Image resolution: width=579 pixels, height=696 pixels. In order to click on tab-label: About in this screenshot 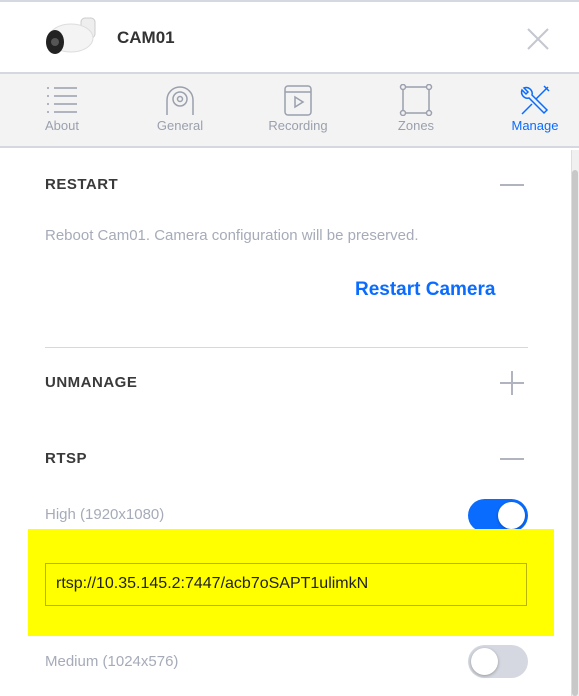, I will do `click(62, 125)`.